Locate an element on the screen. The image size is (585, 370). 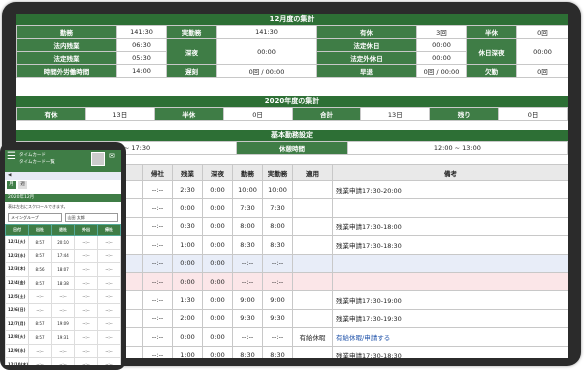
phone-time-cell: 19:09 is located at coordinates (63, 324).